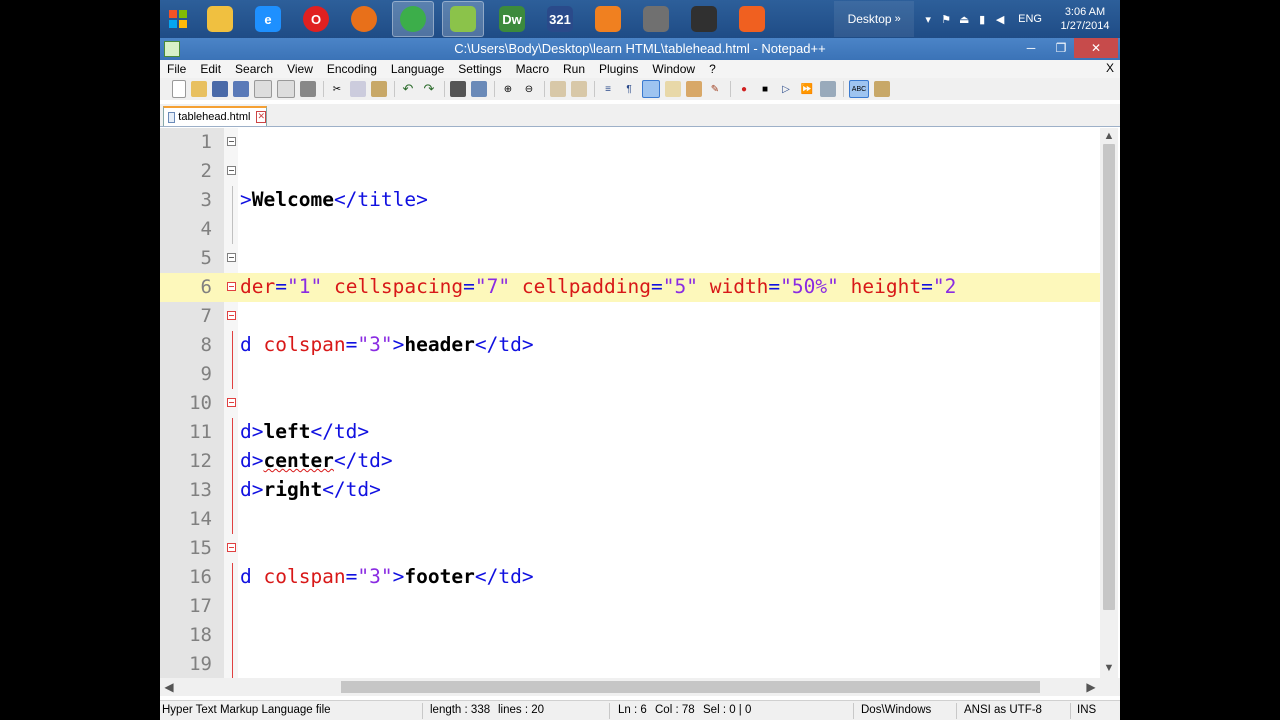 The image size is (1280, 720). What do you see at coordinates (630, 229) in the screenshot?
I see `code-line: 4` at bounding box center [630, 229].